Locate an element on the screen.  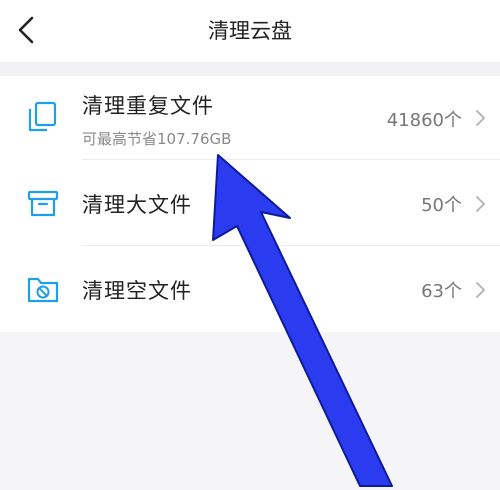
item-subtitle: 可最高节省107.76GB is located at coordinates (157, 139).